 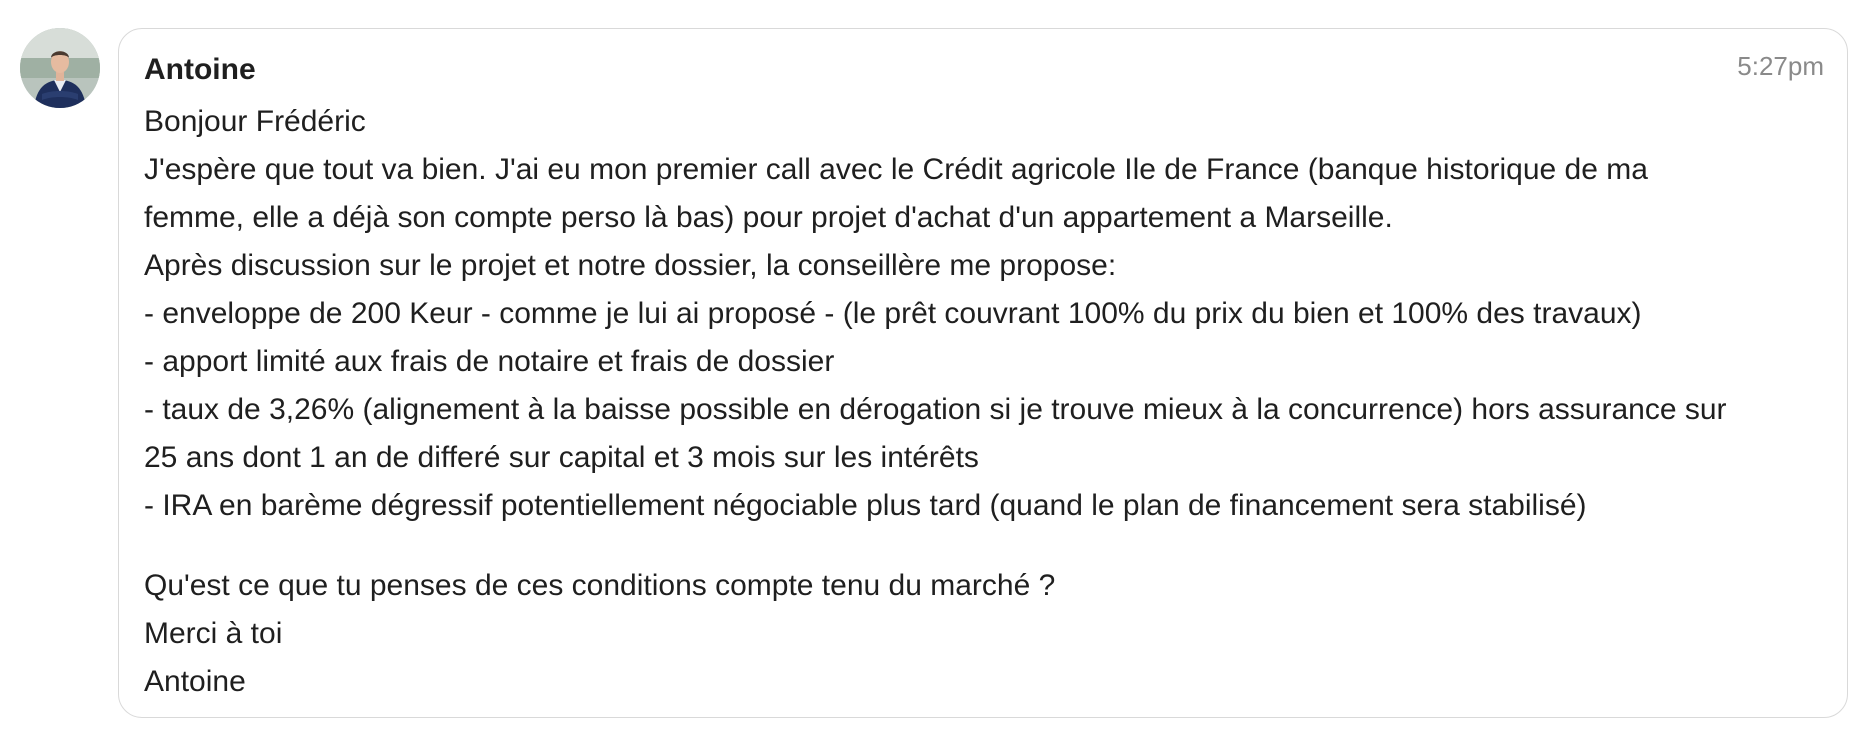 What do you see at coordinates (213, 633) in the screenshot?
I see `message-line: Merci à toi` at bounding box center [213, 633].